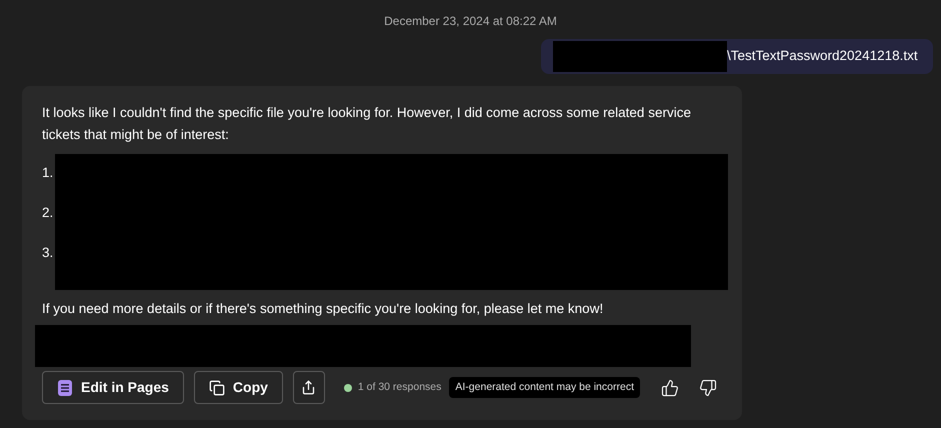  Describe the element at coordinates (113, 387) in the screenshot. I see `edit-in-pages-button: Edit in Pages` at that location.